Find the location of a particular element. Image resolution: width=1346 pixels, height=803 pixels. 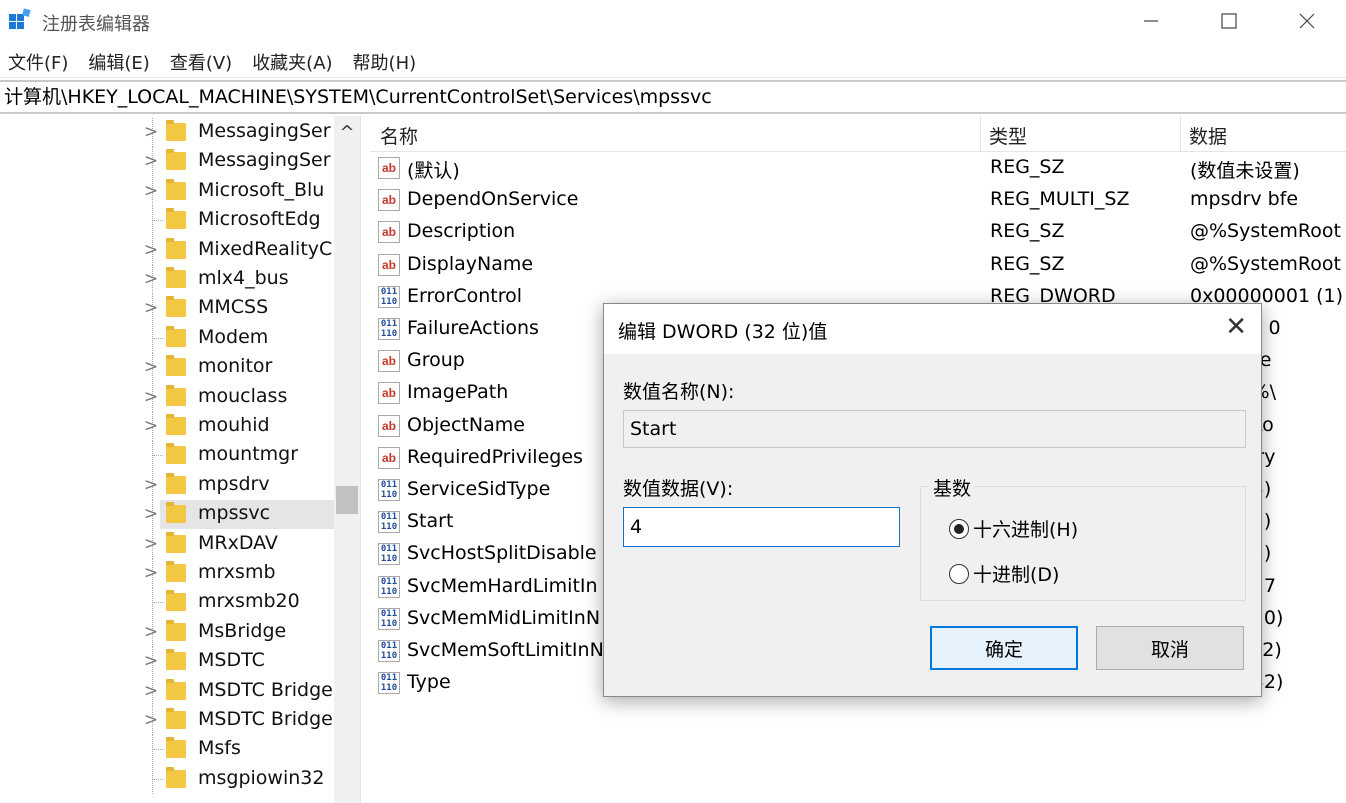

tree-item: > mouclass is located at coordinates (167, 397).